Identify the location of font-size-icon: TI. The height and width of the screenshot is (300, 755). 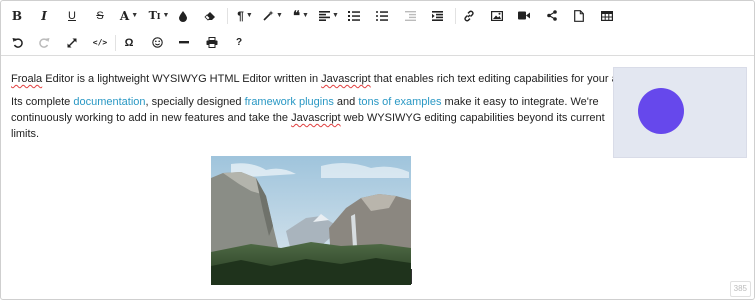
(154, 15).